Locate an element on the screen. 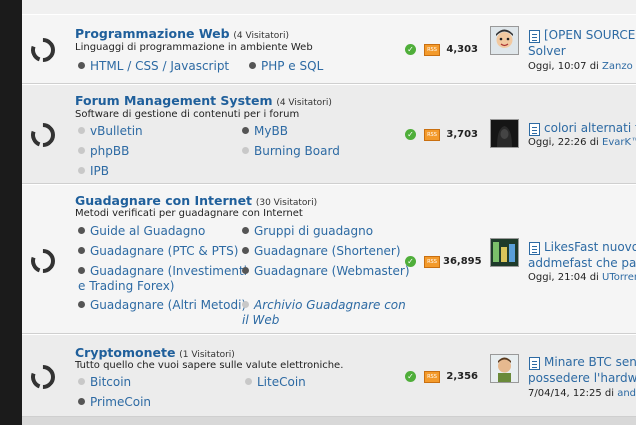 Image resolution: width=636 pixels, height=425 pixels. subforum-link: PrimeCoin is located at coordinates (114, 402).